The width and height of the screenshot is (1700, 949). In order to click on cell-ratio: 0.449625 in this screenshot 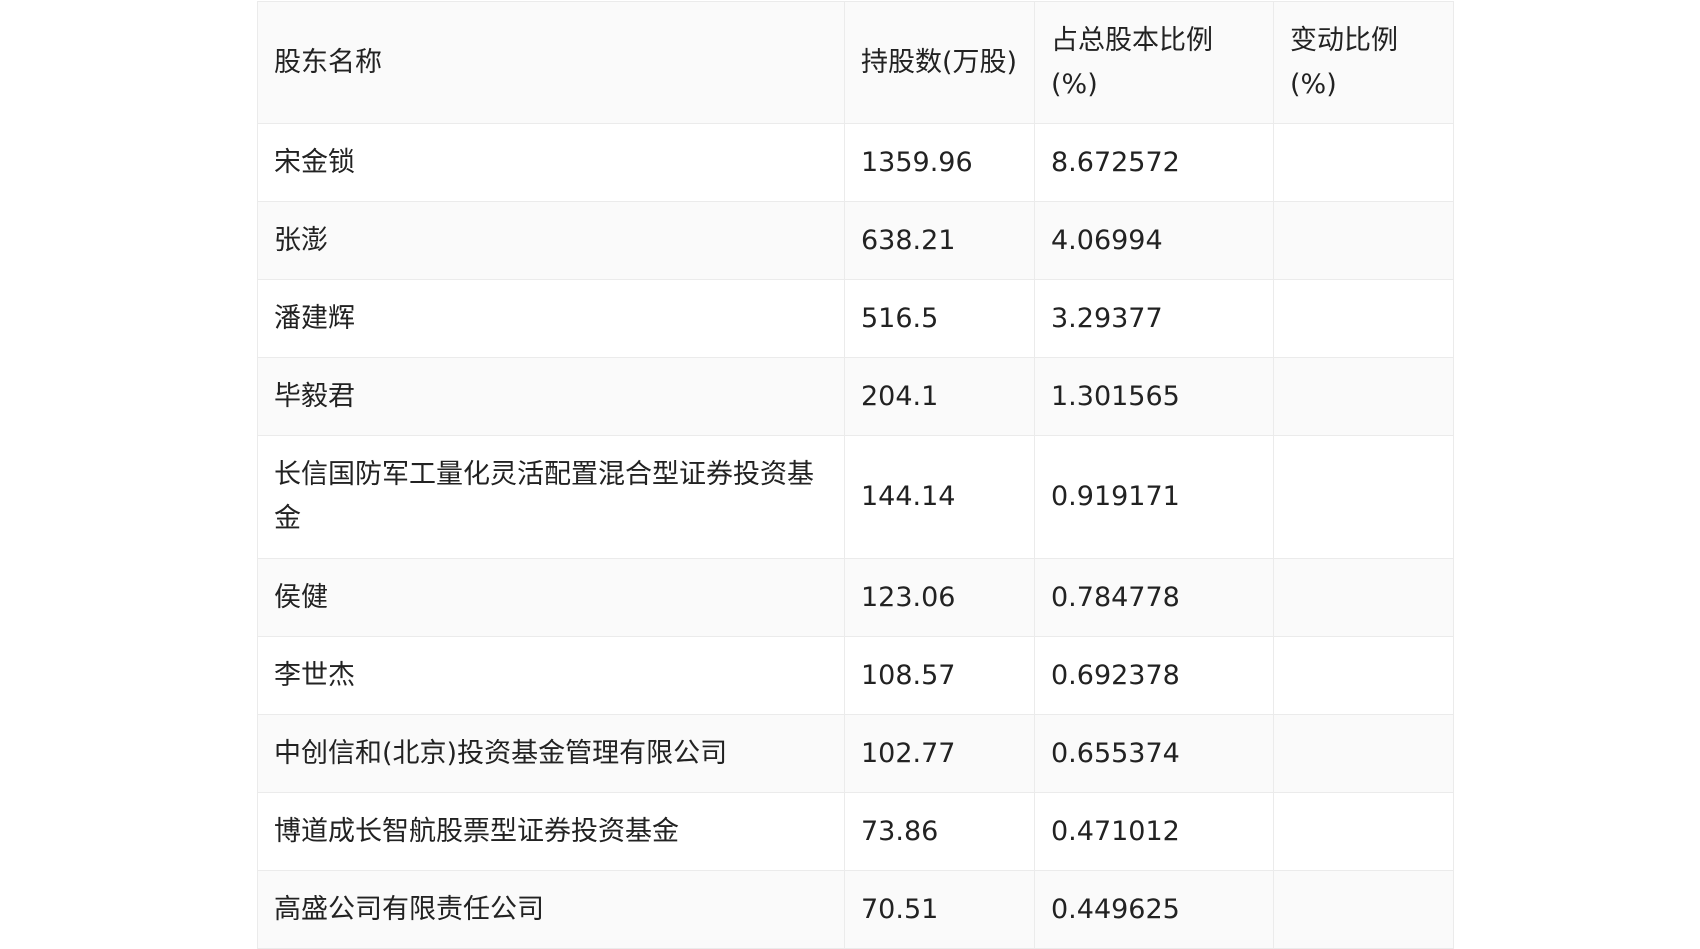, I will do `click(1154, 909)`.